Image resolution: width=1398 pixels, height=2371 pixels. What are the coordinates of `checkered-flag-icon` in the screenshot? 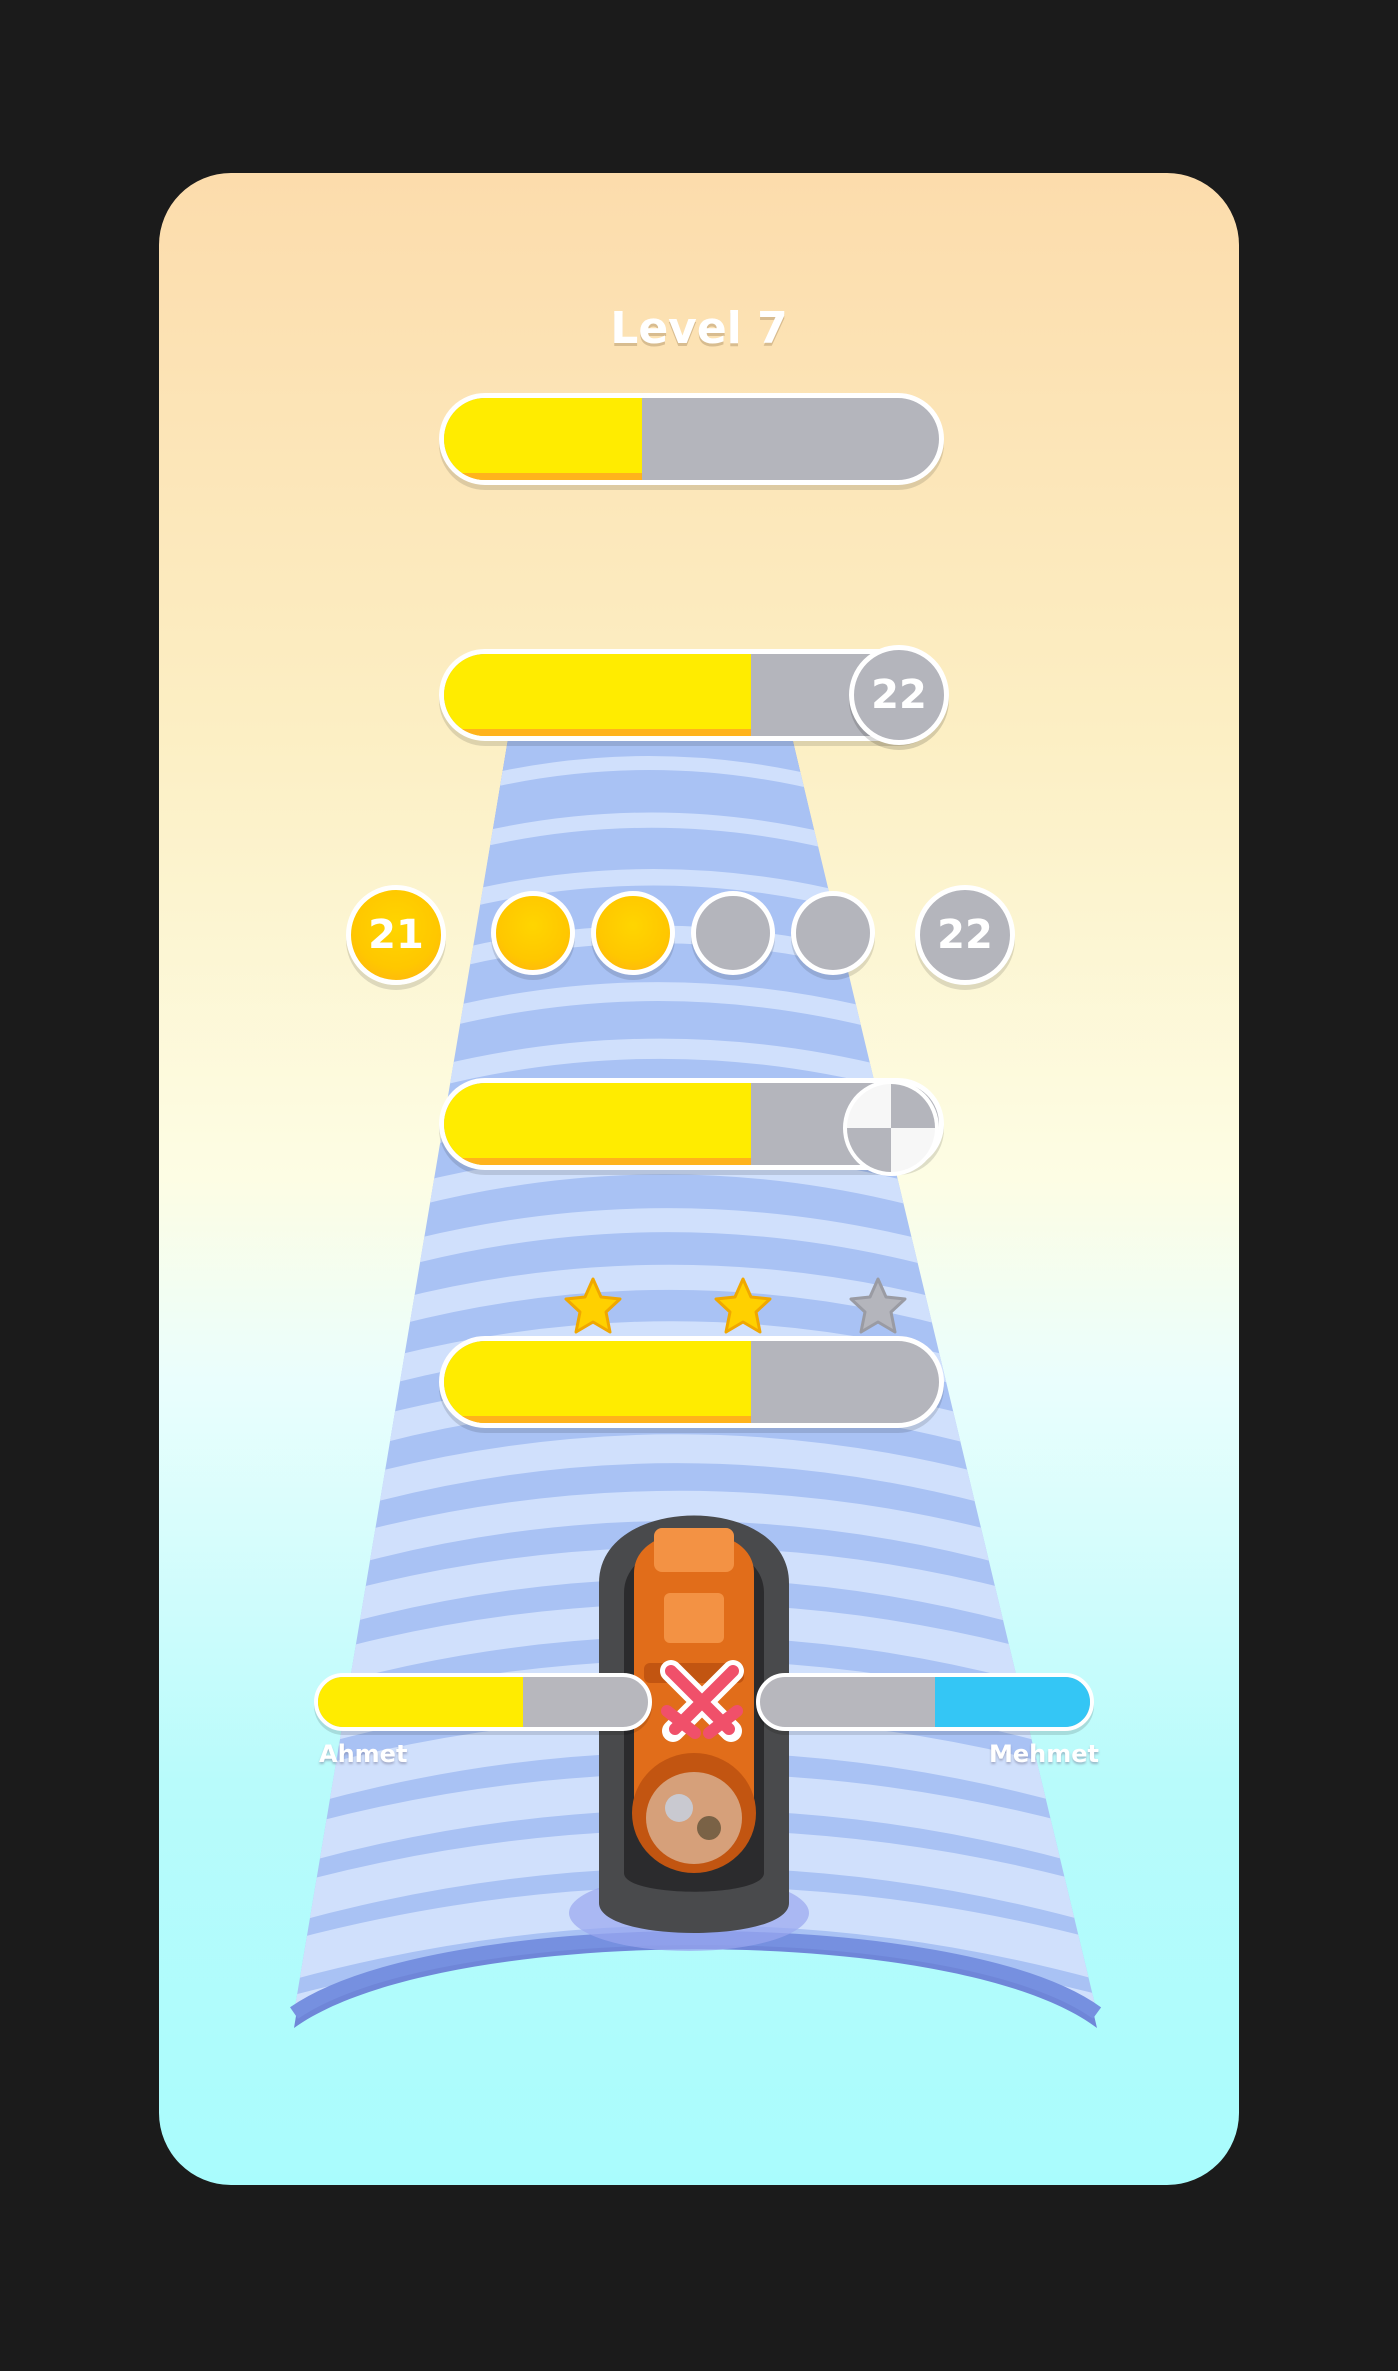 It's located at (891, 1128).